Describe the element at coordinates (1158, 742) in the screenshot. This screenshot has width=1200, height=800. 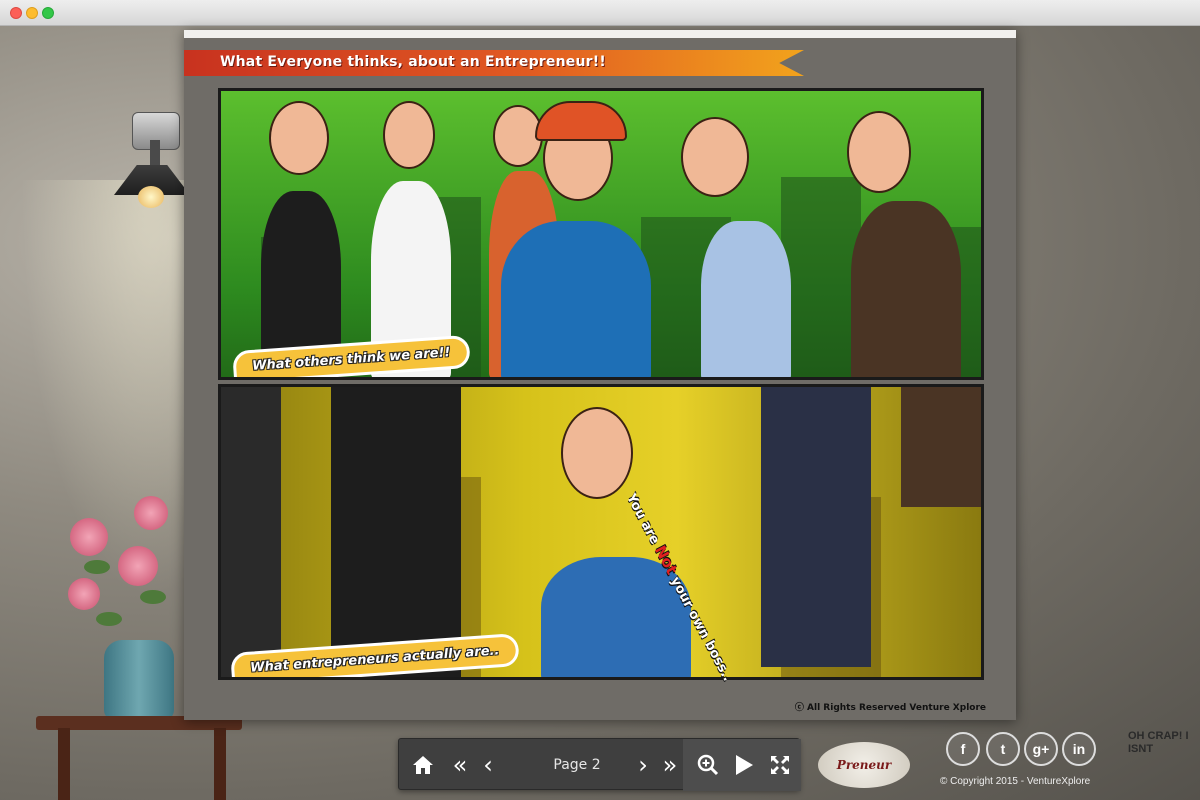
I see `wall-scribble-text: OH CRAP! I ISNT` at that location.